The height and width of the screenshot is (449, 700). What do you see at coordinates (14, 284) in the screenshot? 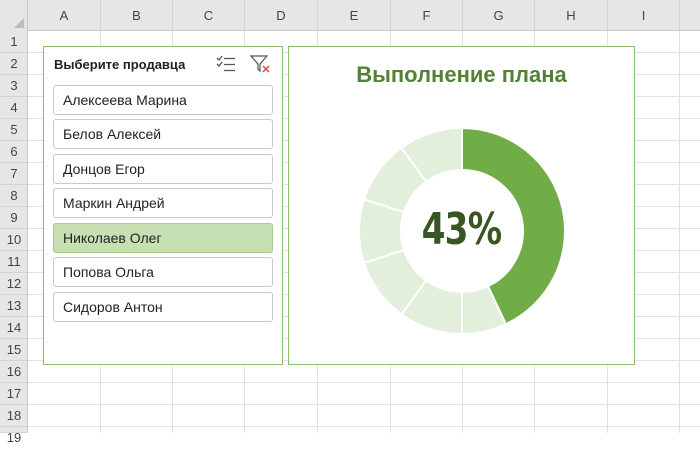
I see `row-header-12: 12` at bounding box center [14, 284].